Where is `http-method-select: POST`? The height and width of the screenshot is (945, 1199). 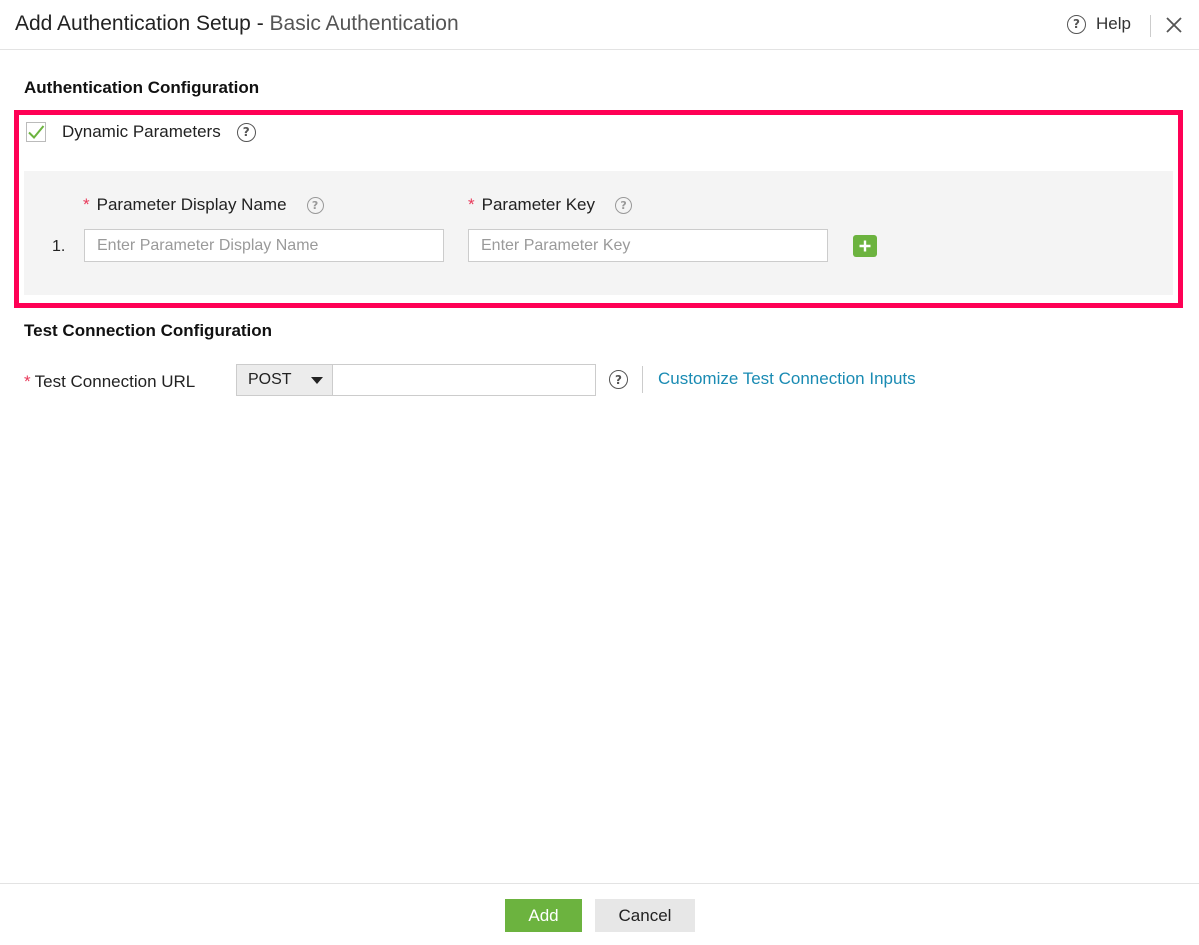
http-method-select: POST is located at coordinates (284, 380).